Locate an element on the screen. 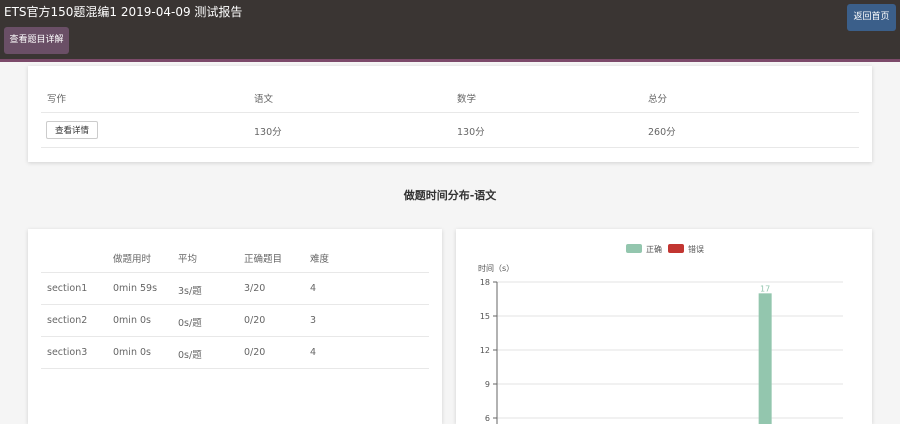 The width and height of the screenshot is (900, 424). legend-label: 错误 is located at coordinates (696, 249).